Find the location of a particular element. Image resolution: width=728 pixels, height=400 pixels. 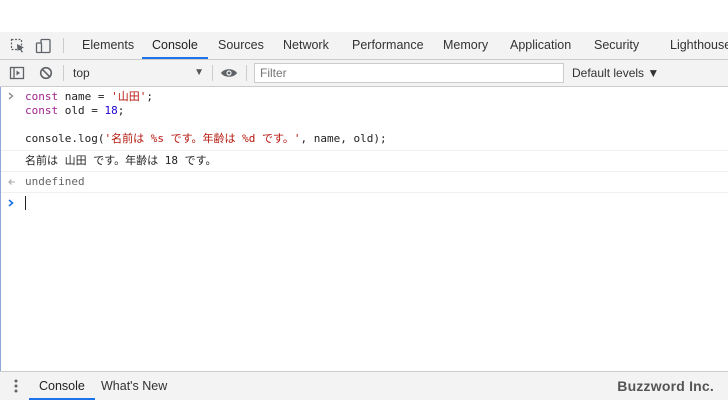

console-prompt is located at coordinates (364, 203).